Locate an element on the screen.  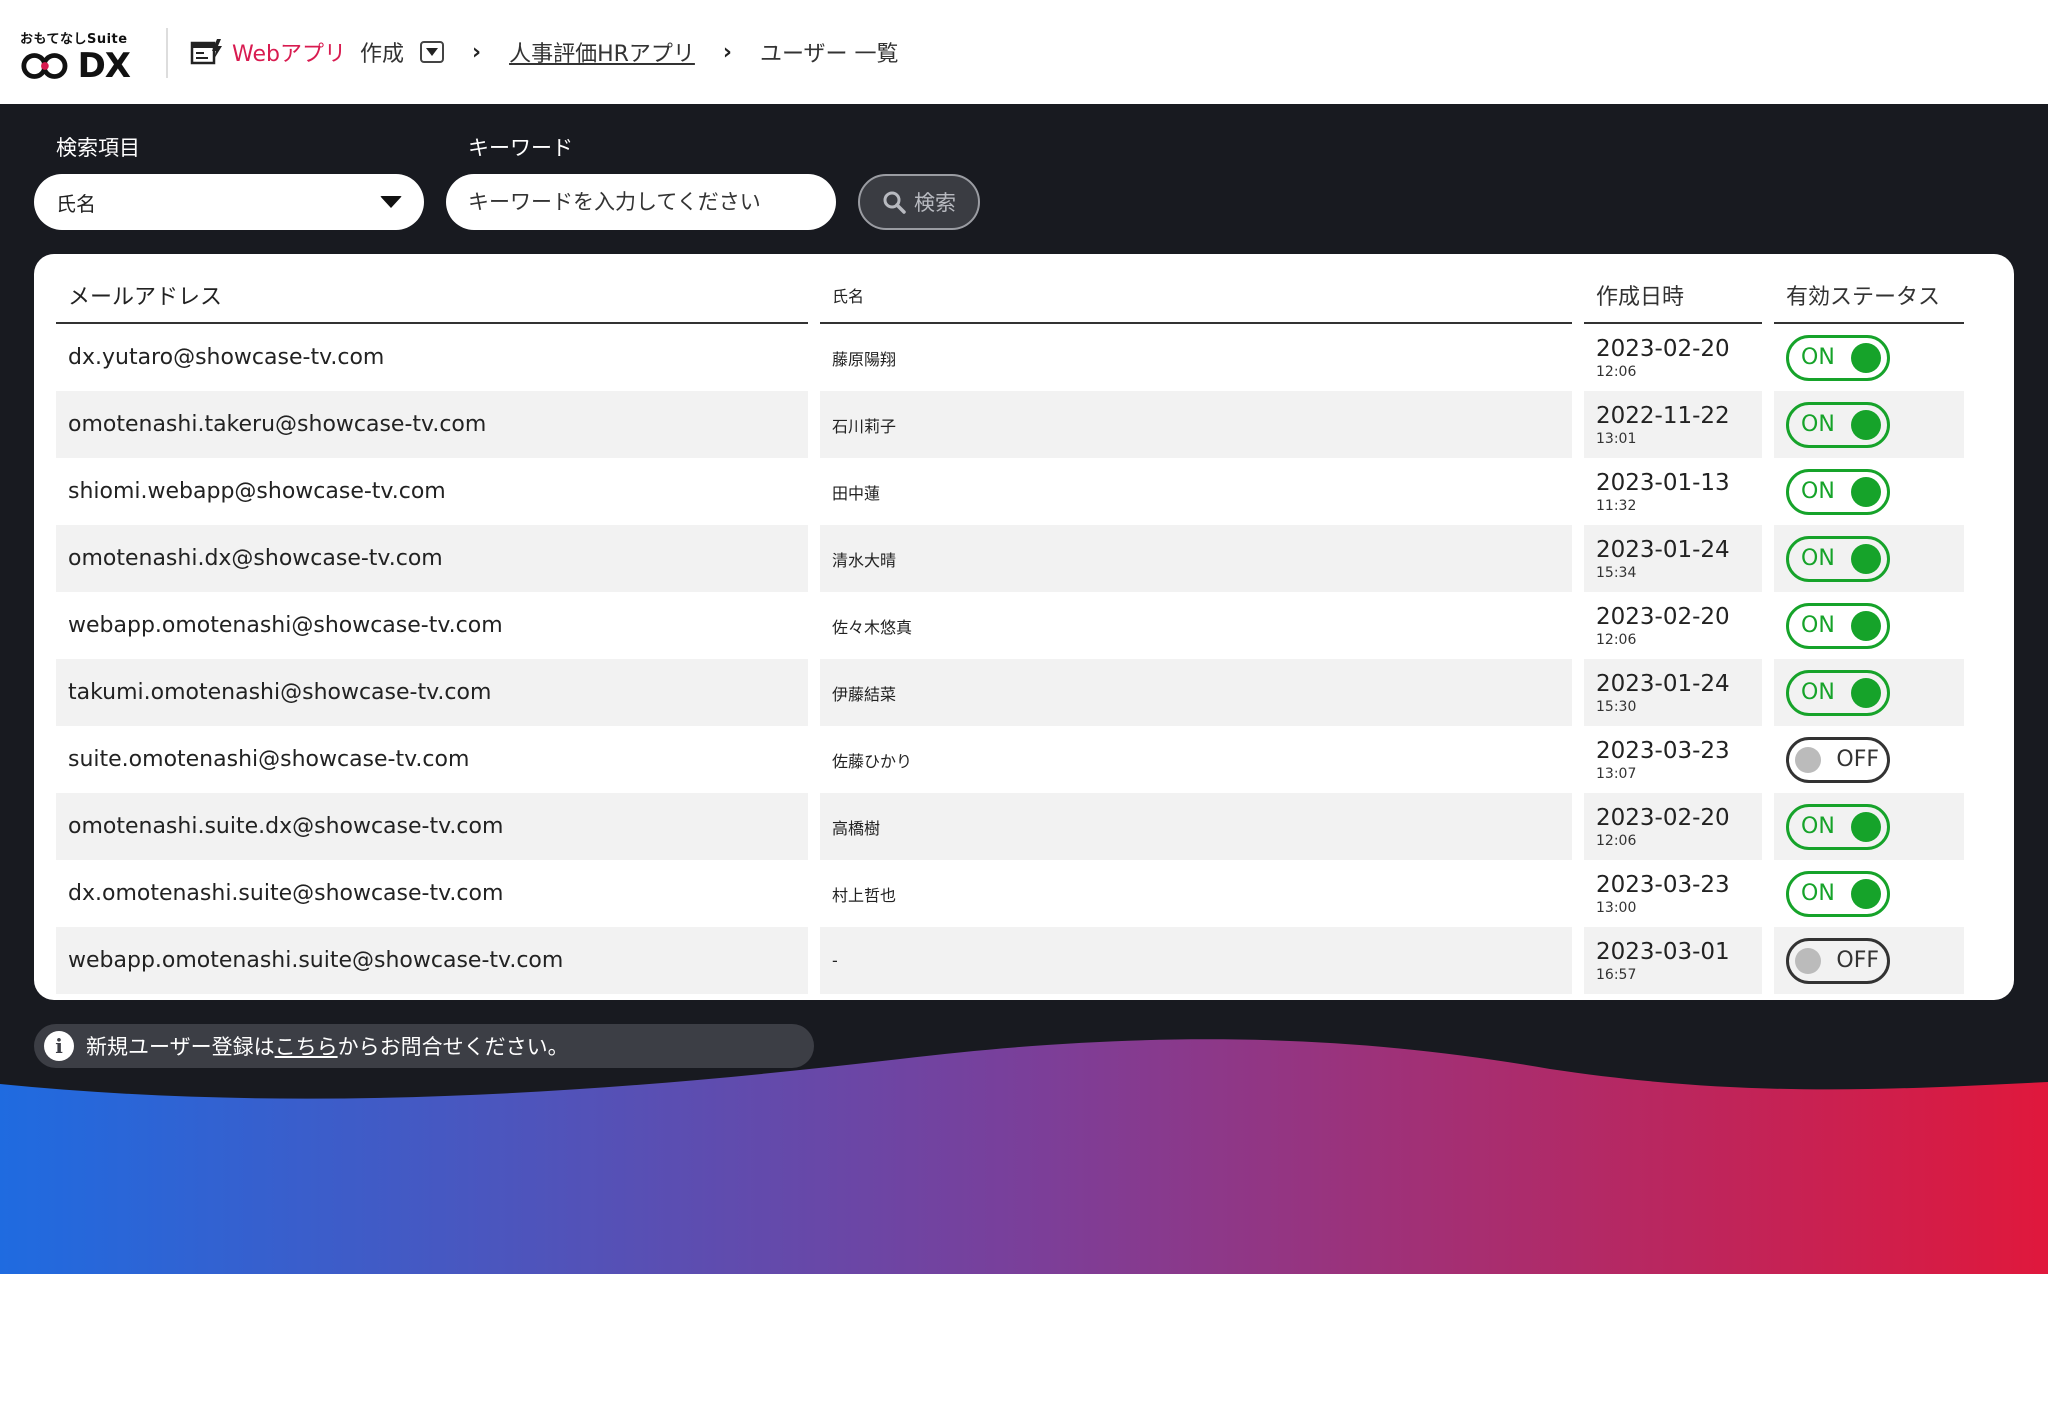
cell-created: 2023-02-20 12:06 is located at coordinates (1673, 625).